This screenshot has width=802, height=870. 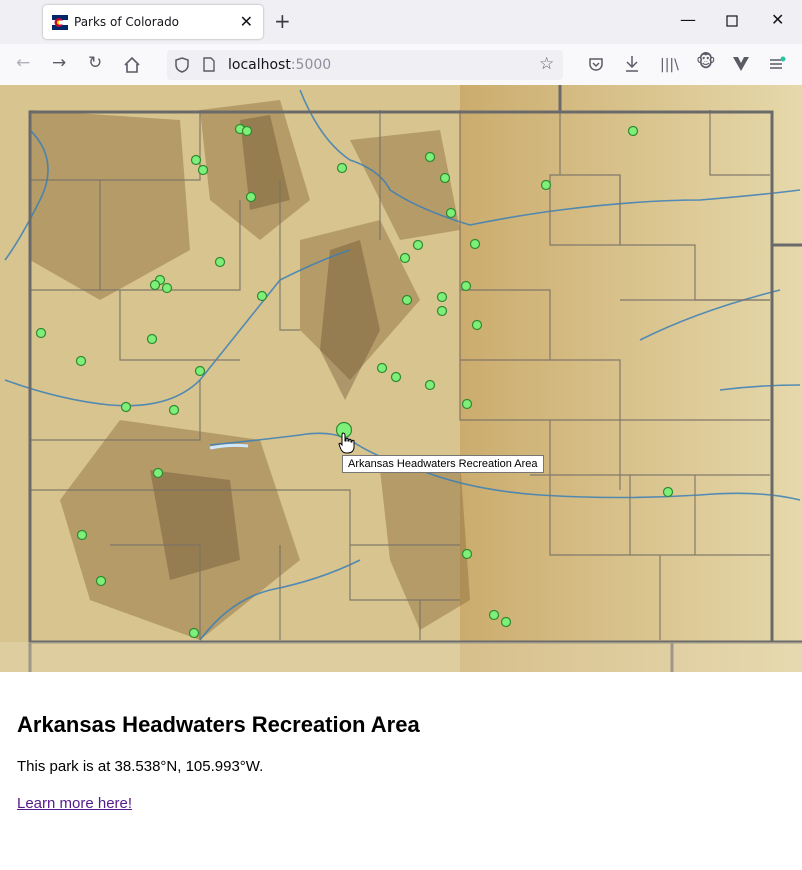 What do you see at coordinates (443, 464) in the screenshot?
I see `park-tooltip: Arkansas Headwaters Recreation Area` at bounding box center [443, 464].